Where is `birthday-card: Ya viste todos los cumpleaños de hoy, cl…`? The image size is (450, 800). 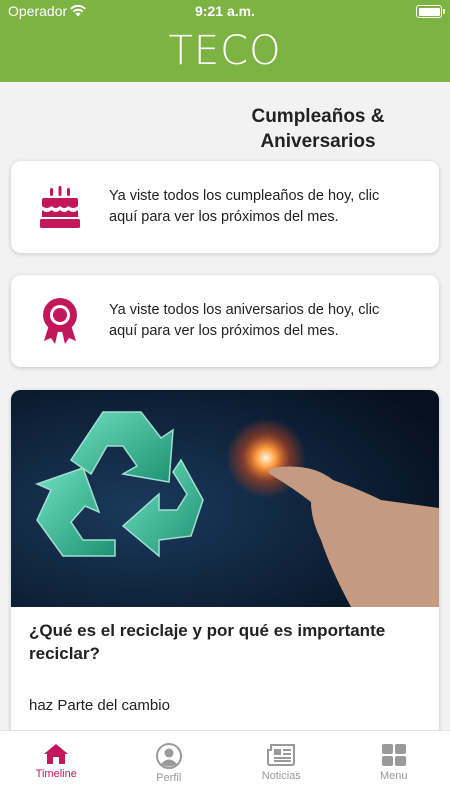 birthday-card: Ya viste todos los cumpleaños de hoy, cl… is located at coordinates (225, 207).